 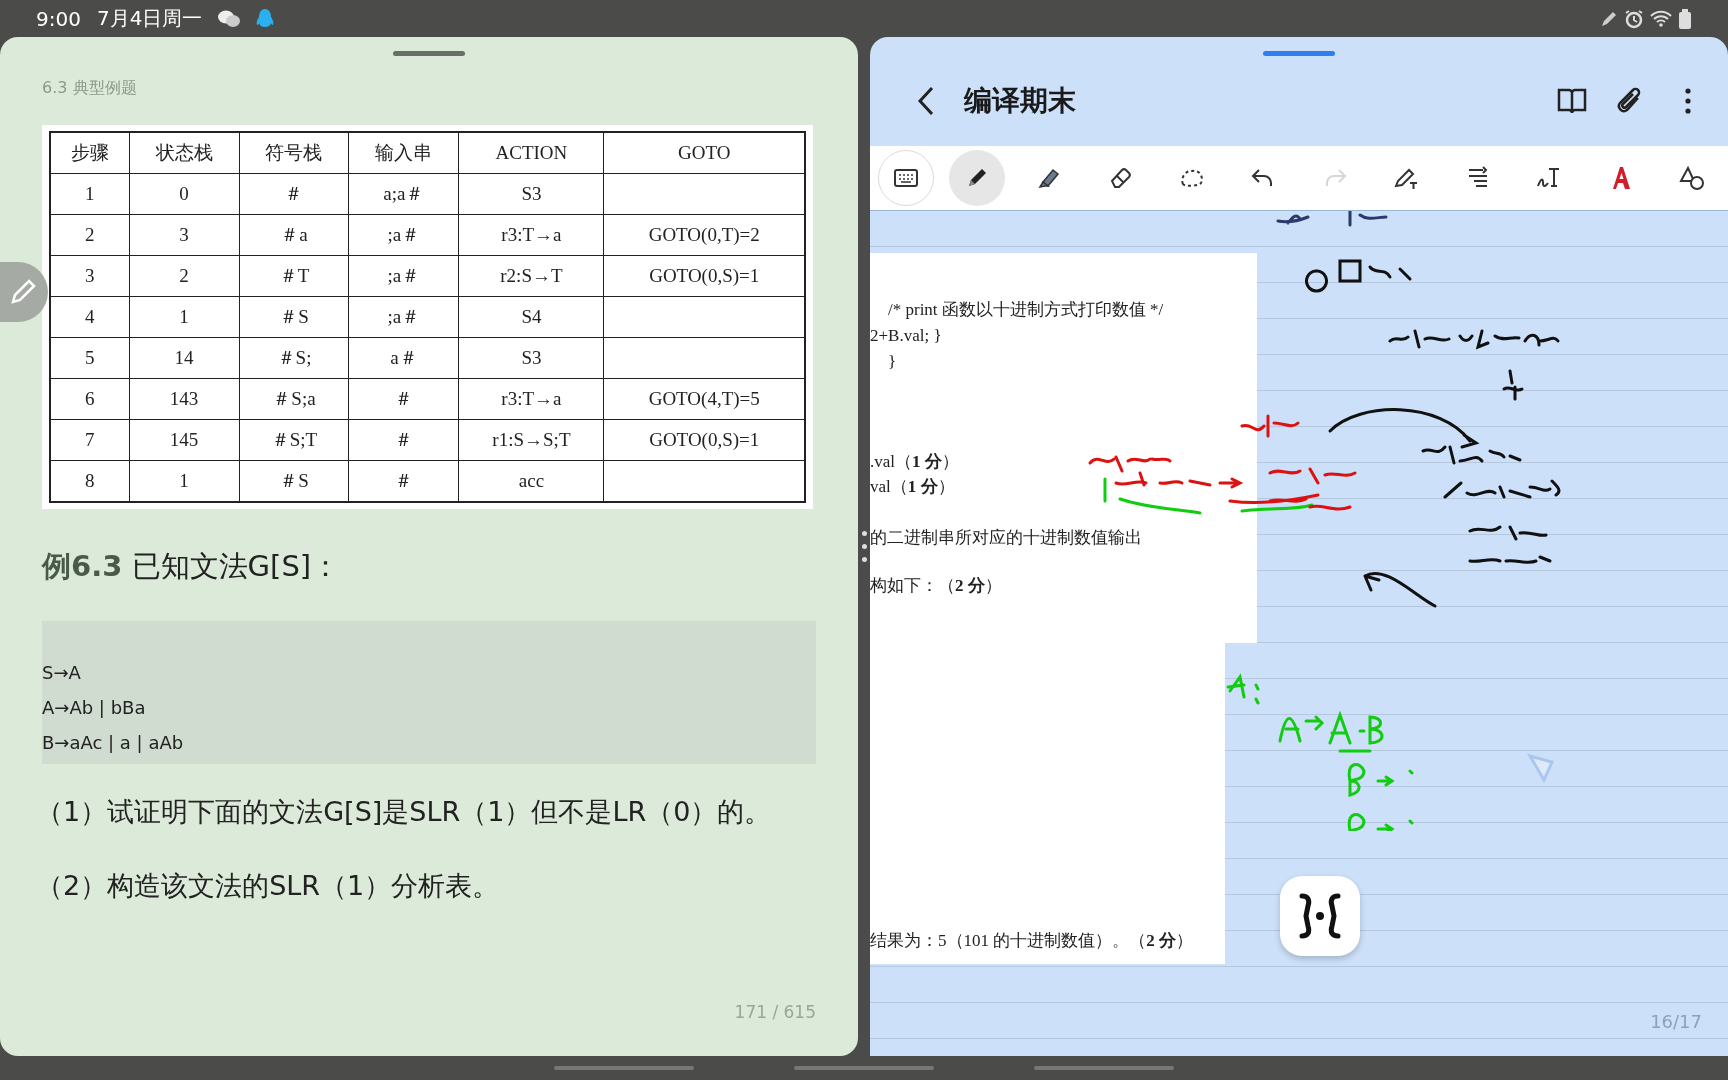 What do you see at coordinates (58, 18) in the screenshot?
I see `clock: 9:00` at bounding box center [58, 18].